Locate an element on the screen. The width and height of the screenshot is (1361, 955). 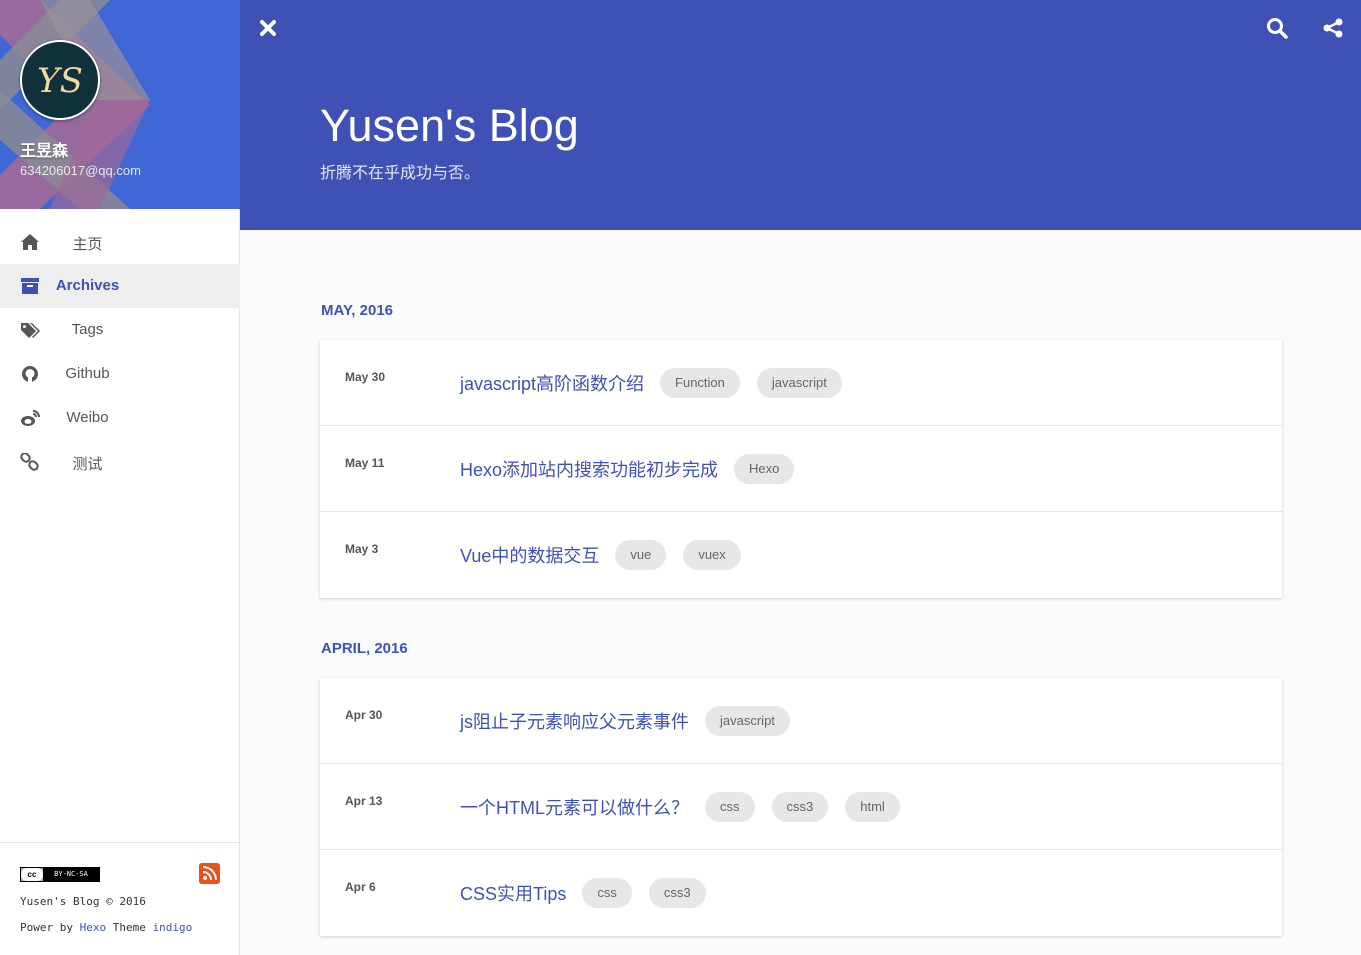
tag-chip: Hexo is located at coordinates (764, 469).